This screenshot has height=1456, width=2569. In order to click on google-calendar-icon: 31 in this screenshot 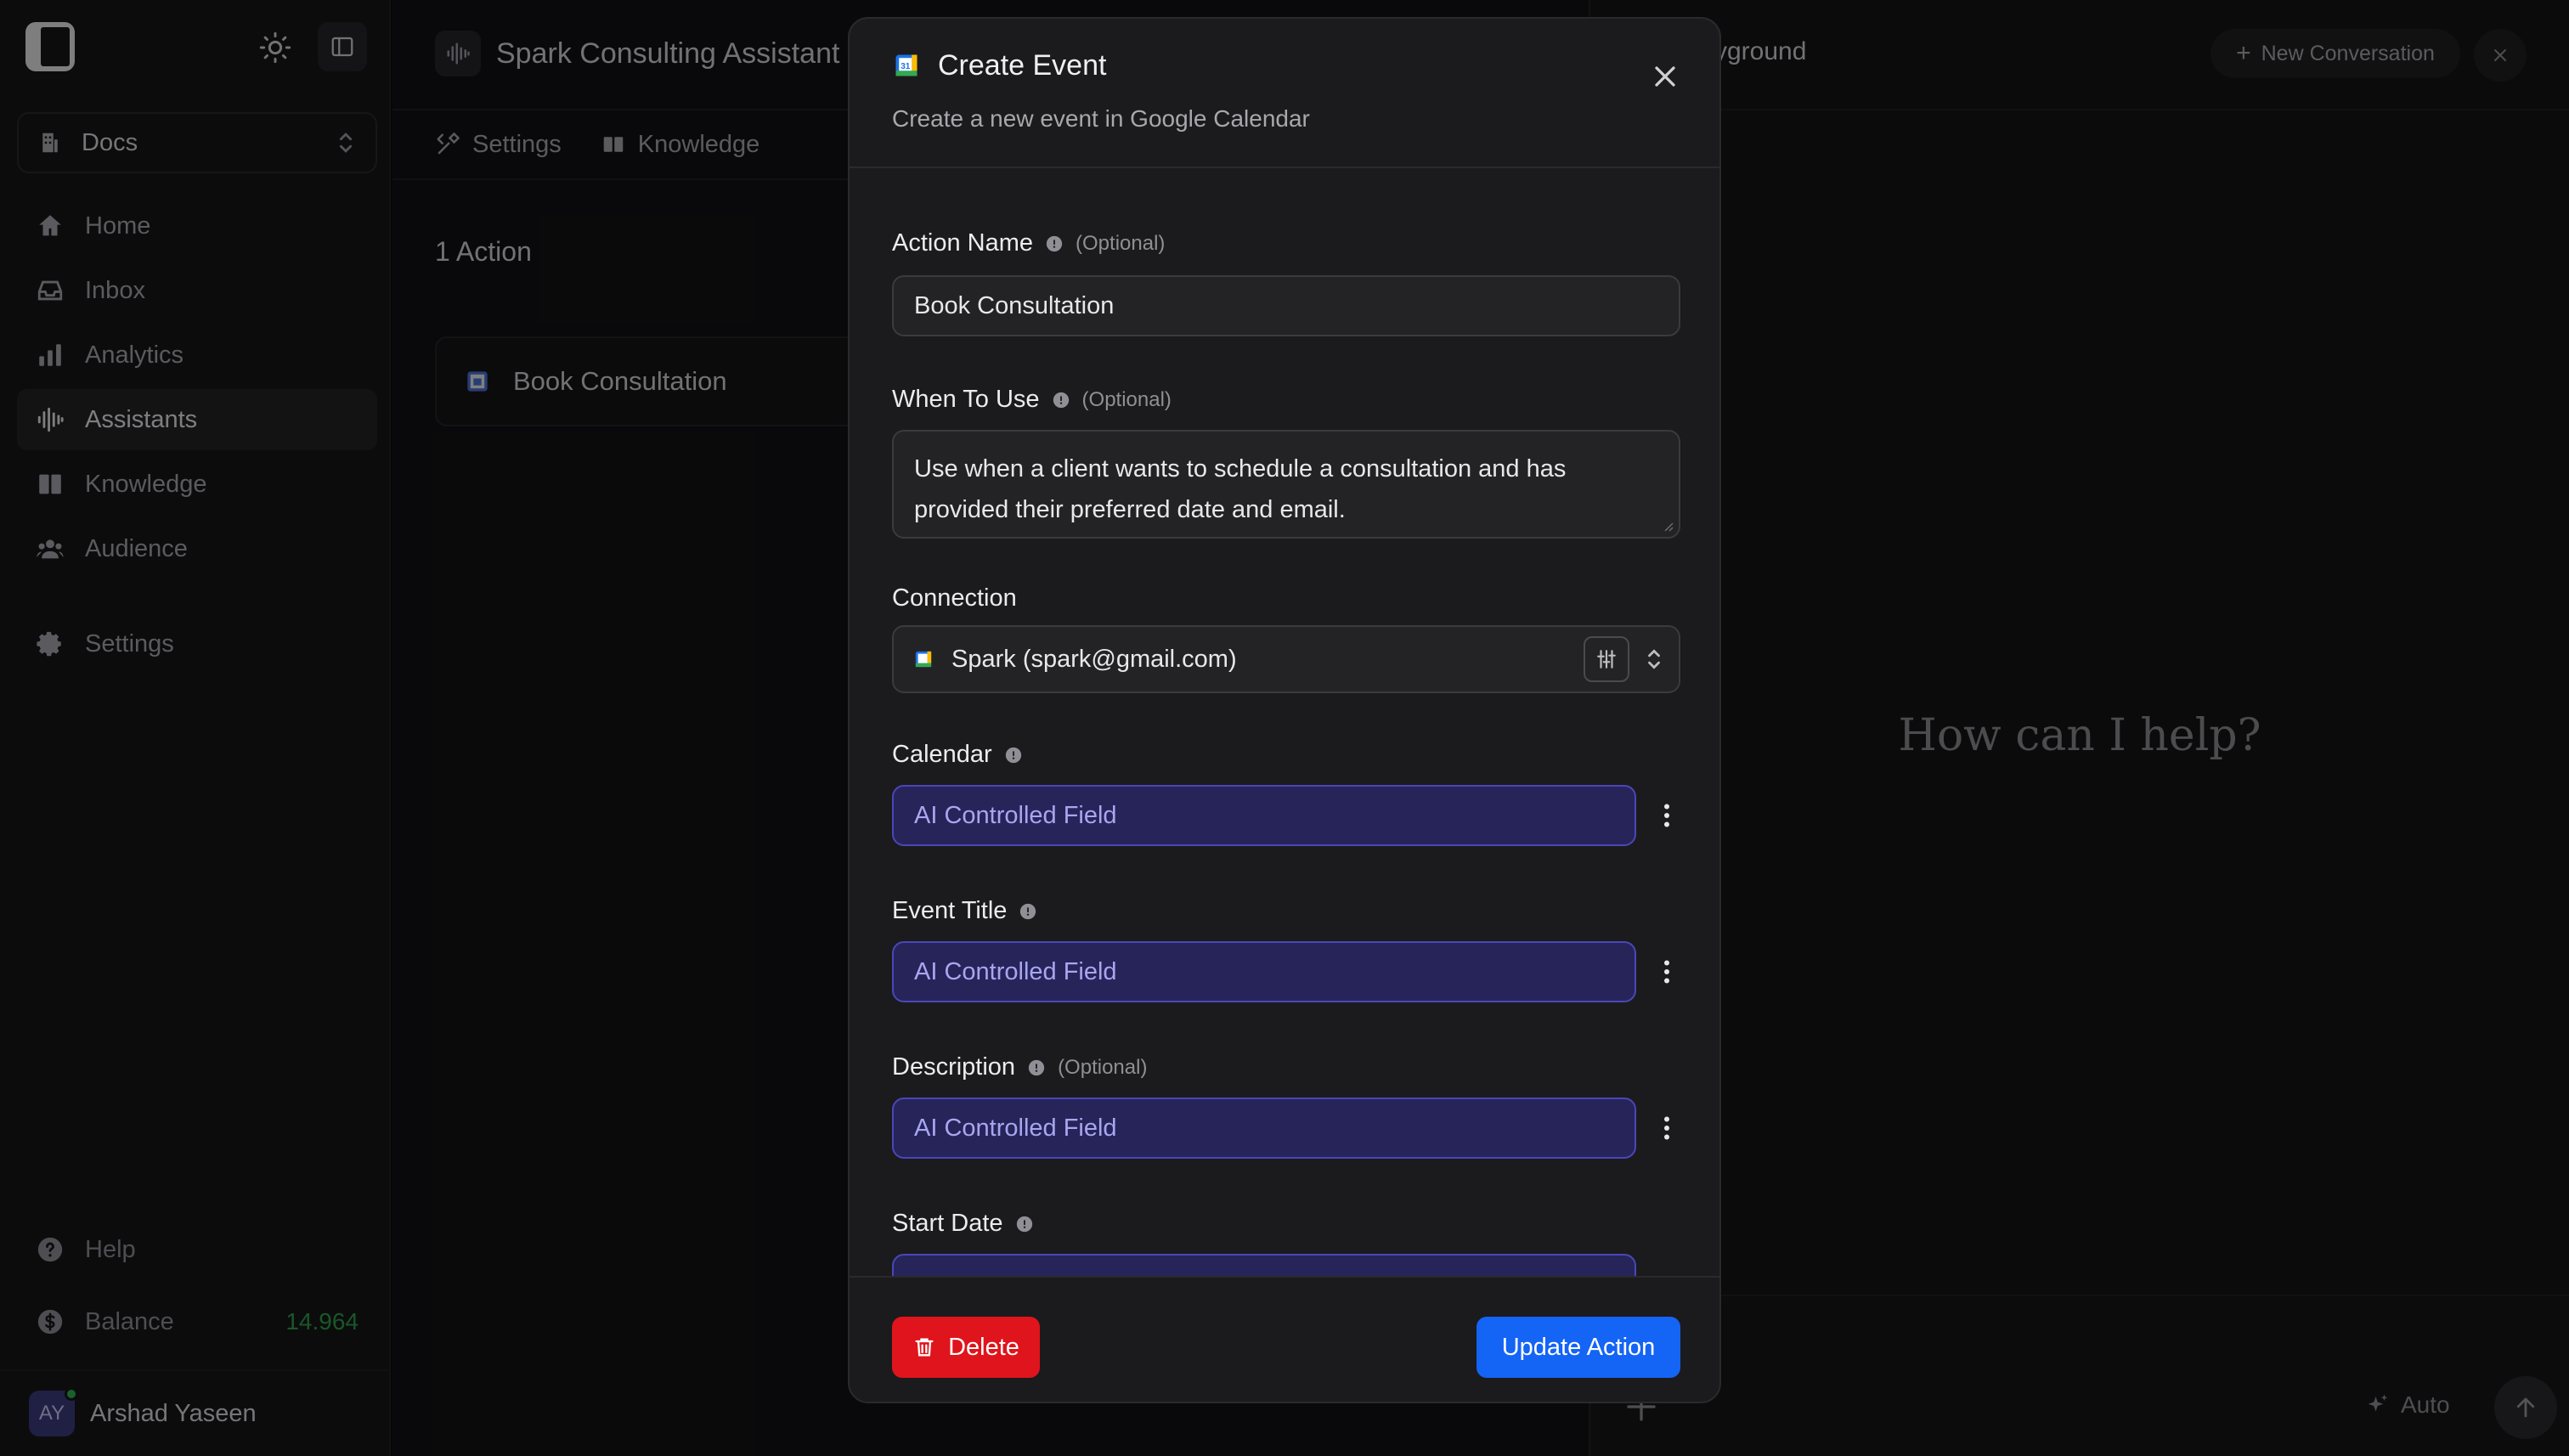, I will do `click(907, 65)`.